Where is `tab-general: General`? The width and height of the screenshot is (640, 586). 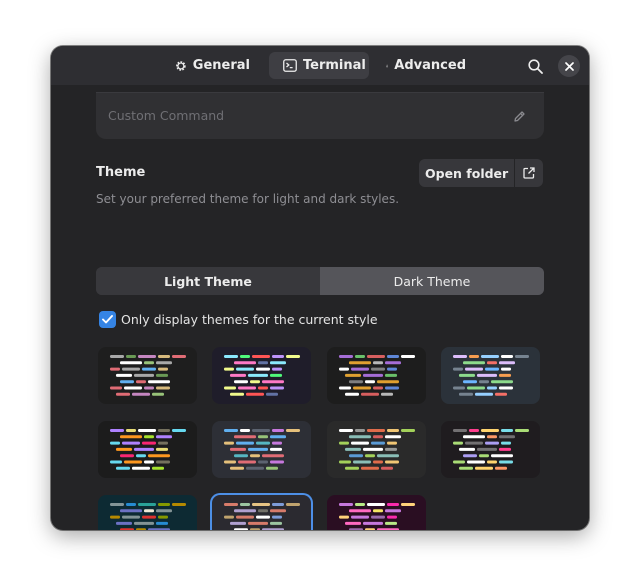
tab-general: General is located at coordinates (212, 65).